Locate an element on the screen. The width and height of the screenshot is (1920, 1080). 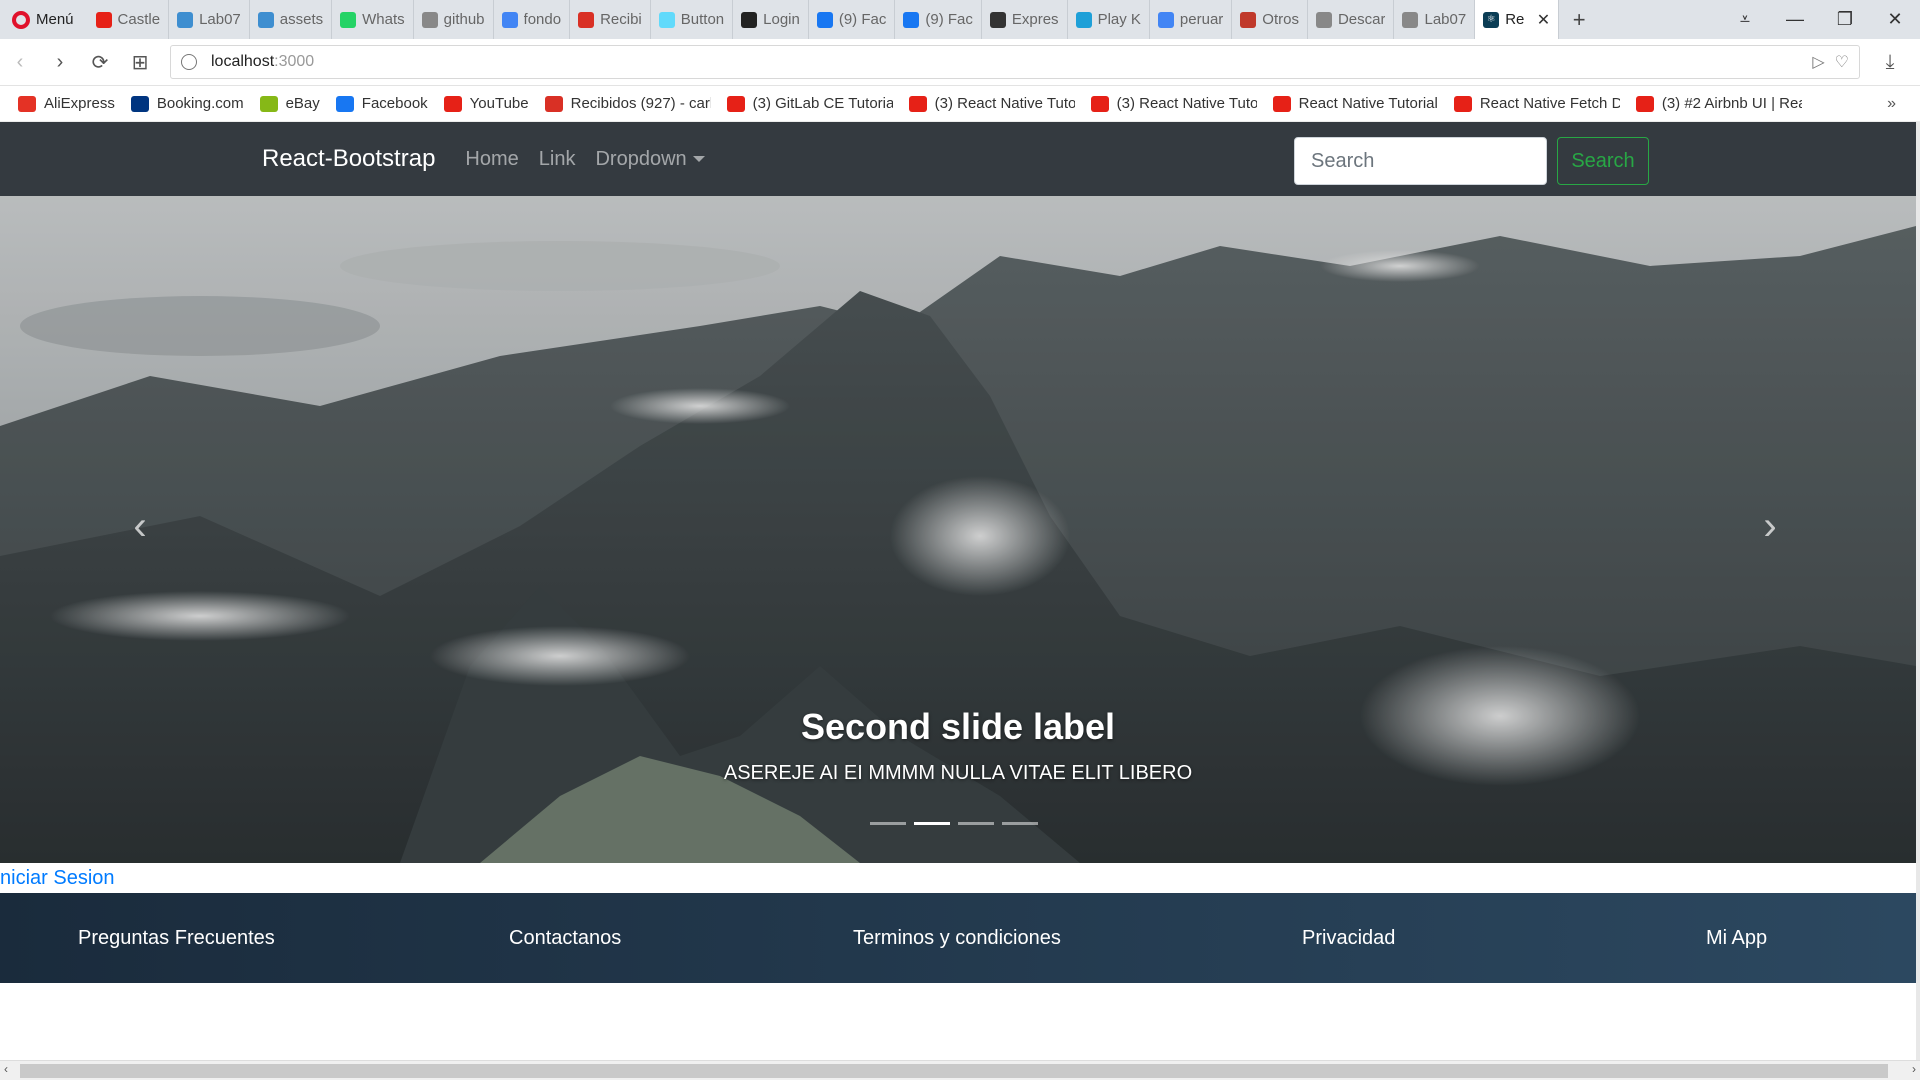
browser-tab-label: Button is located at coordinates (702, 19).